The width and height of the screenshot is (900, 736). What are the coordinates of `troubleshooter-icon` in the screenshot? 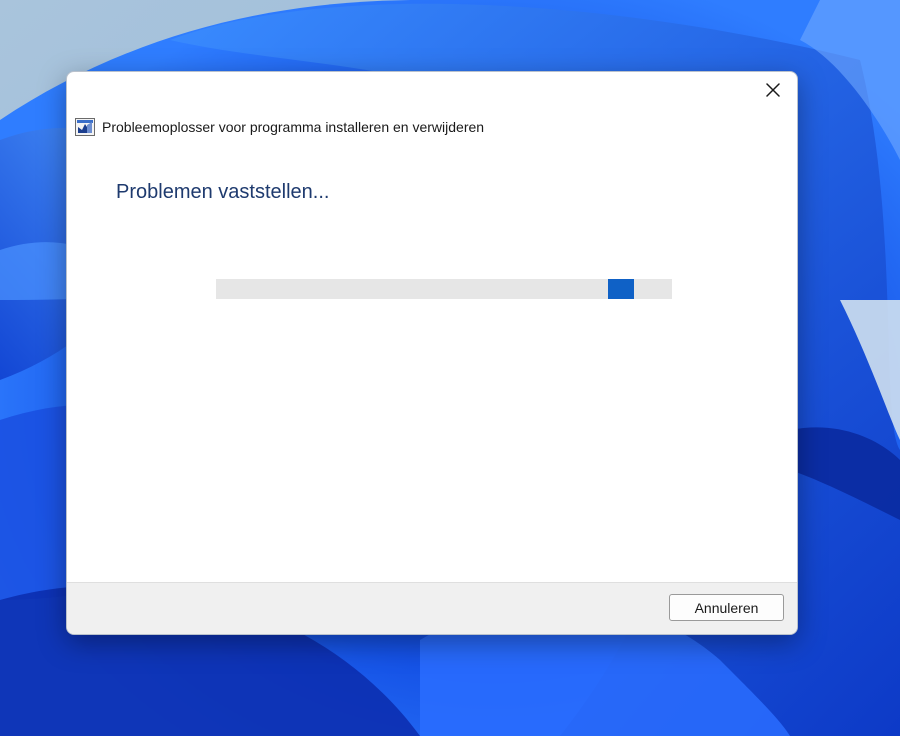 It's located at (85, 127).